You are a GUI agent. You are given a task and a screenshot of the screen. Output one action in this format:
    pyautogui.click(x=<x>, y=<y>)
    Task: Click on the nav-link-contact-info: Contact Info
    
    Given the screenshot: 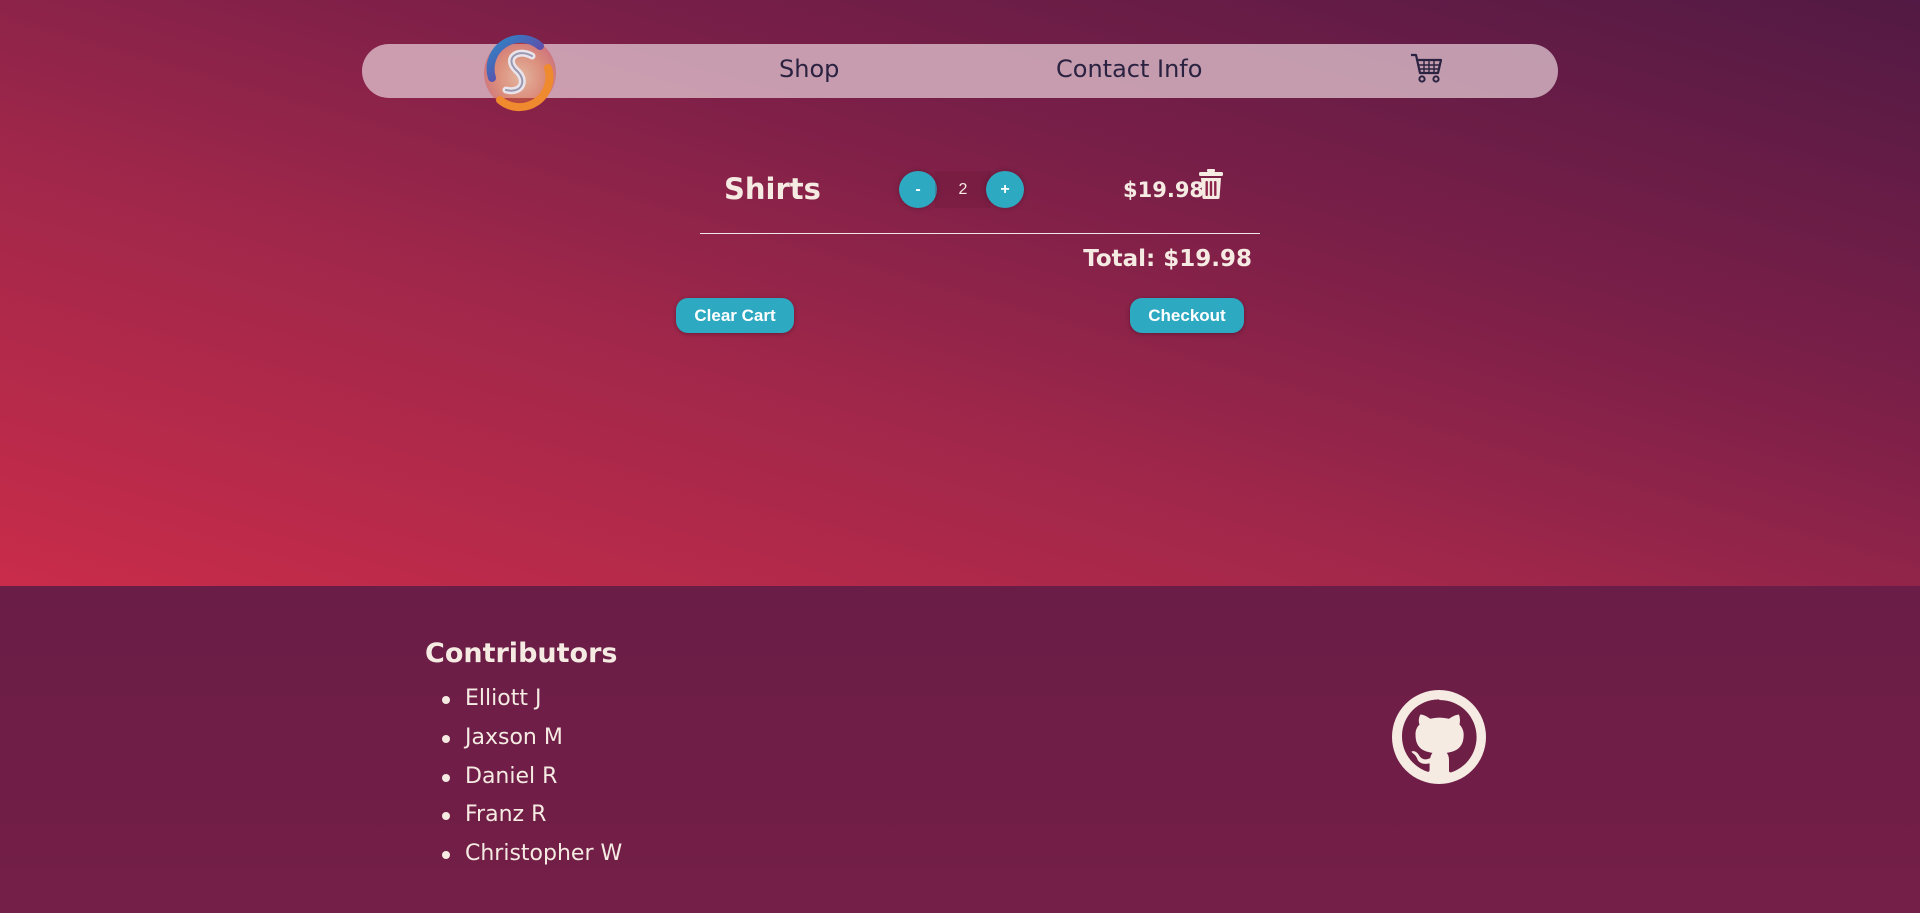 What is the action you would take?
    pyautogui.click(x=1129, y=69)
    